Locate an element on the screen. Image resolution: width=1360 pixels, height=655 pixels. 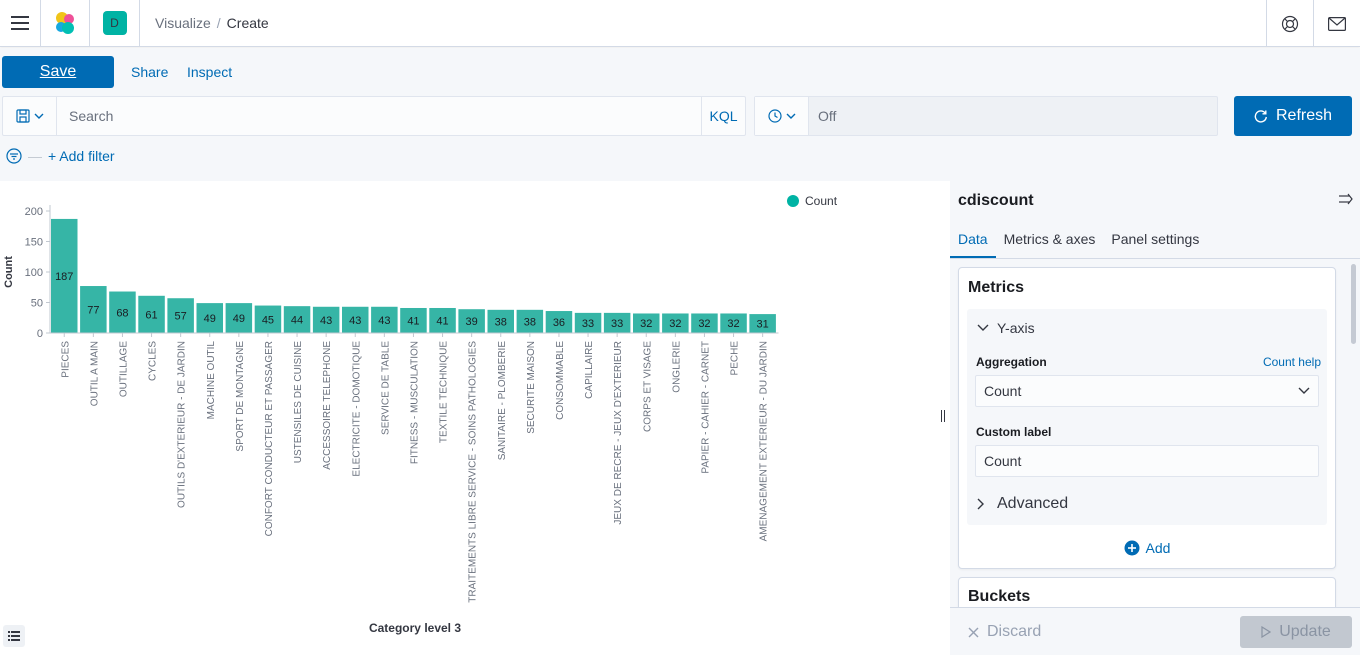
hamburger-icon is located at coordinates (20, 23).